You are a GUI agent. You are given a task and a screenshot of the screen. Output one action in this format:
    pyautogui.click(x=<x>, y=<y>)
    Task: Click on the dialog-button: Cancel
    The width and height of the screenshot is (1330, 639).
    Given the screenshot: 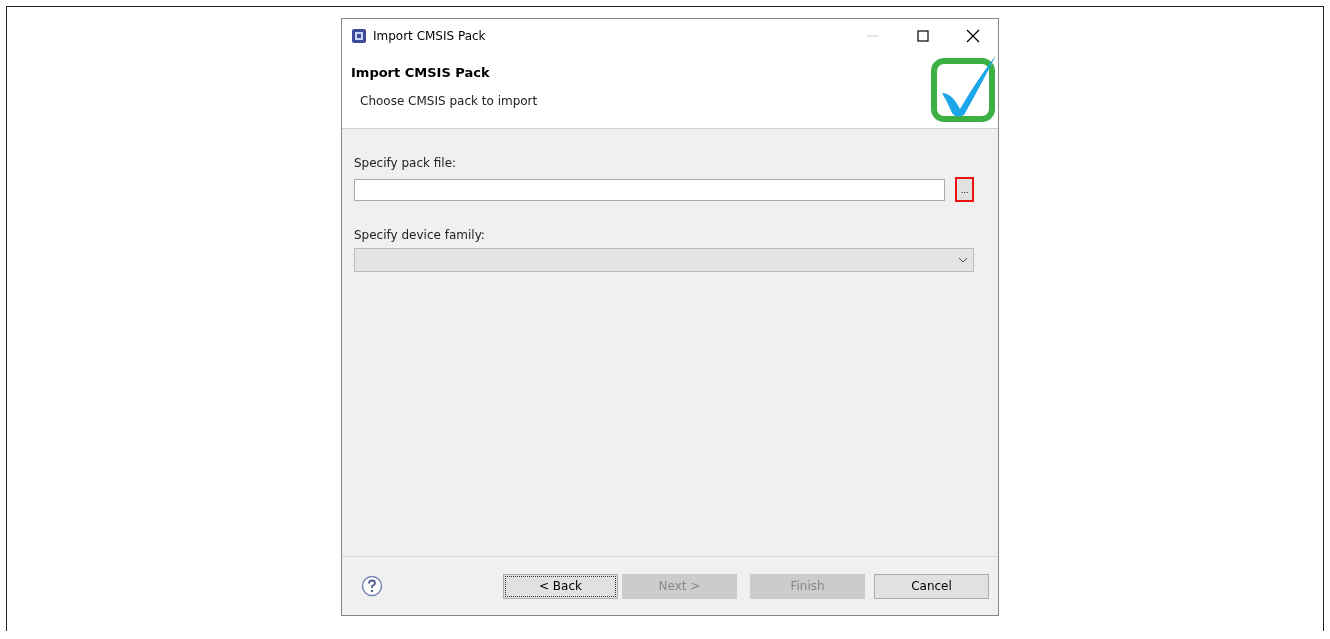 What is the action you would take?
    pyautogui.click(x=931, y=586)
    